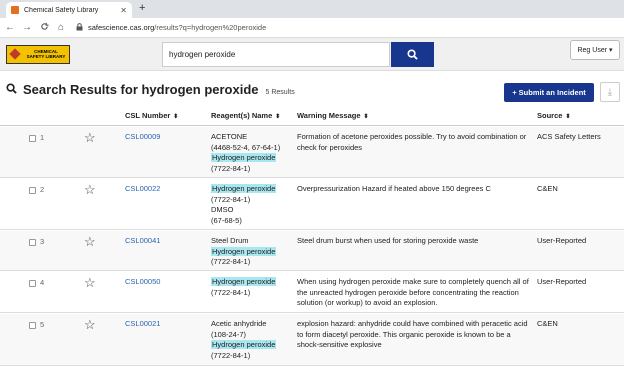 Image resolution: width=624 pixels, height=366 pixels. What do you see at coordinates (61, 10) in the screenshot?
I see `tab-title: Chemical Safety Library` at bounding box center [61, 10].